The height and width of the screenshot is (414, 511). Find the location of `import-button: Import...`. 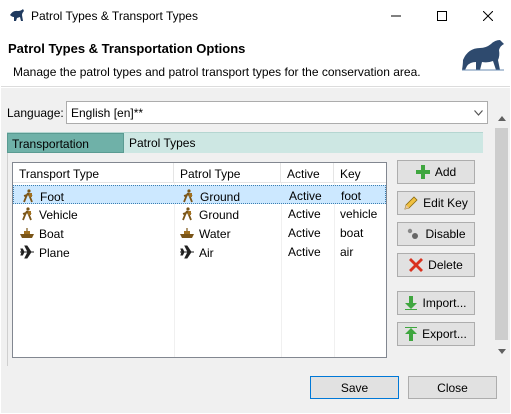

import-button: Import... is located at coordinates (436, 303).